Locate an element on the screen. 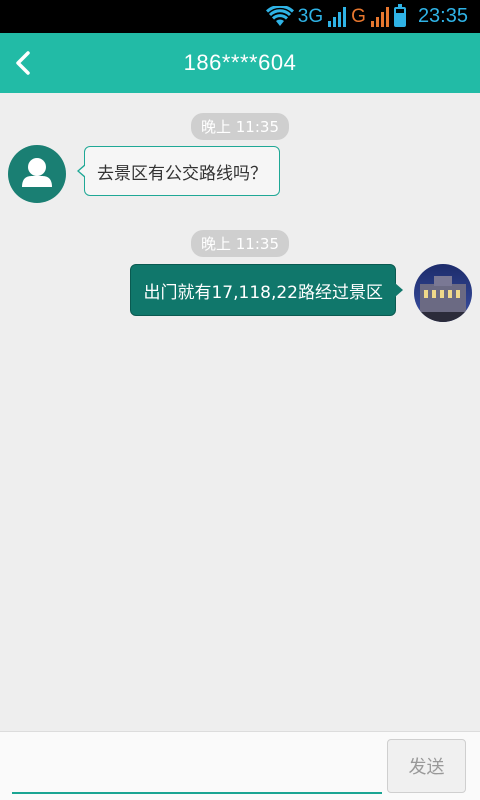 The height and width of the screenshot is (800, 480). message-text: 出门就有17,118,22路经过景区 is located at coordinates (263, 292).